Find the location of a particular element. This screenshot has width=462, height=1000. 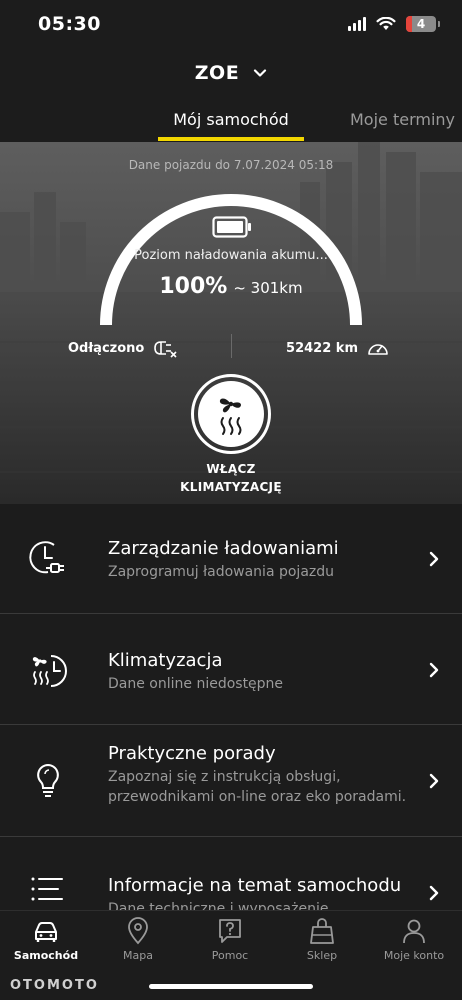

nav-item-map: Mapa is located at coordinates (138, 942).